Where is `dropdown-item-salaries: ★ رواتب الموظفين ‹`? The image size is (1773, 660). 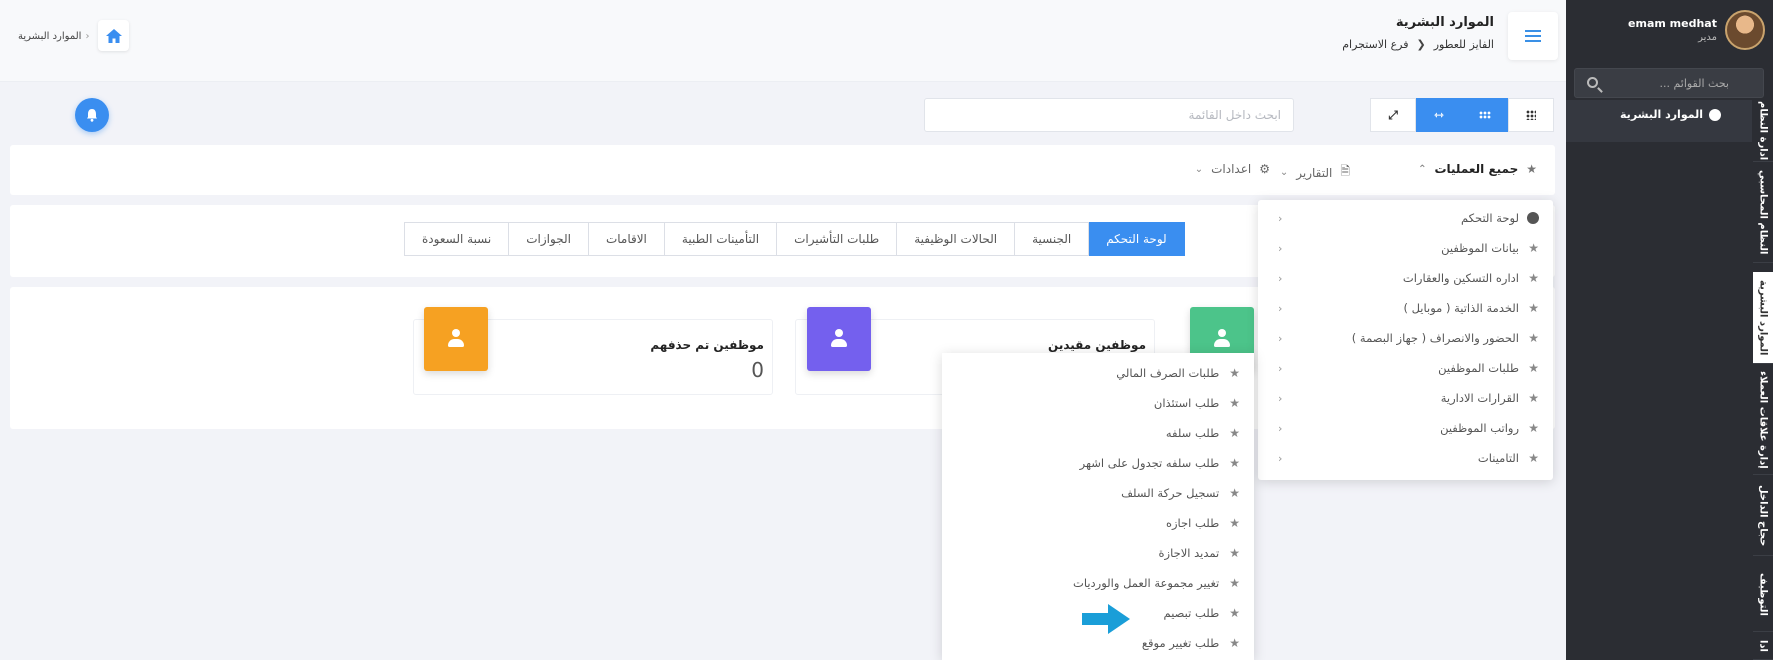
dropdown-item-salaries: ★ رواتب الموظفين ‹ is located at coordinates (1405, 428).